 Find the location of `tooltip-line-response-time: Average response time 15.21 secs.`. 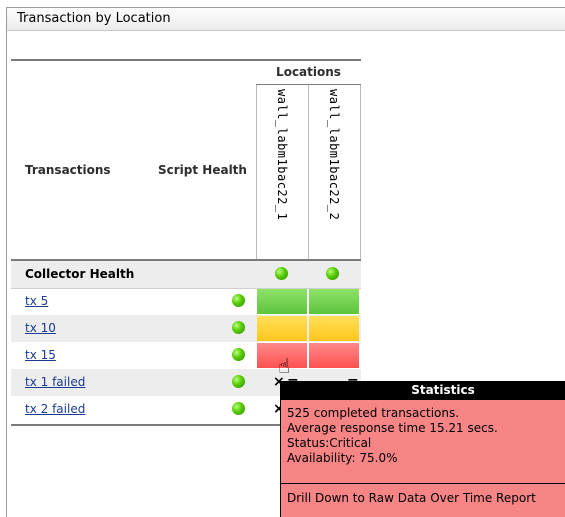

tooltip-line-response-time: Average response time 15.21 secs. is located at coordinates (392, 428).